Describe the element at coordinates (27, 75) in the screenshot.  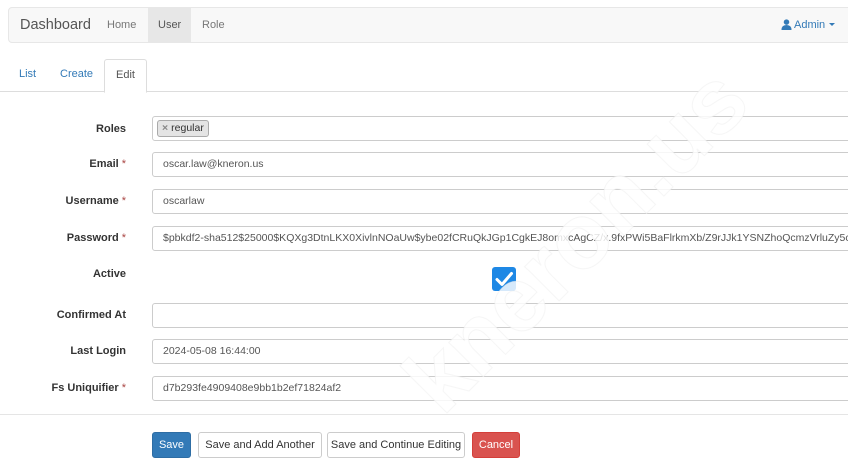
I see `tab-list: List` at that location.